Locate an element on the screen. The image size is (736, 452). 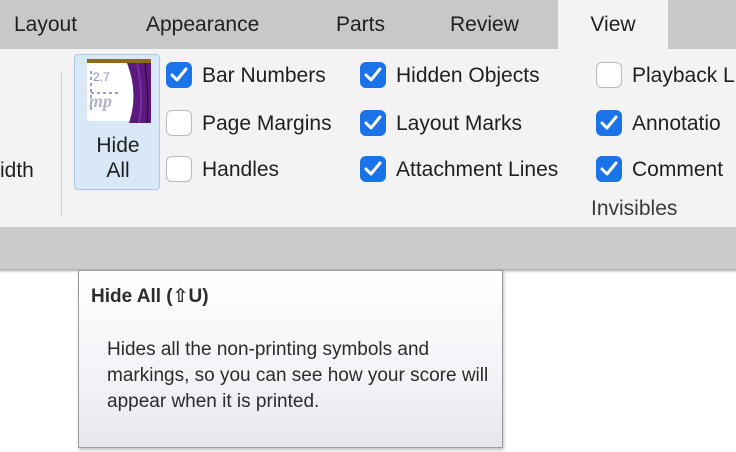
svg-text: 2.7 is located at coordinates (101, 77).